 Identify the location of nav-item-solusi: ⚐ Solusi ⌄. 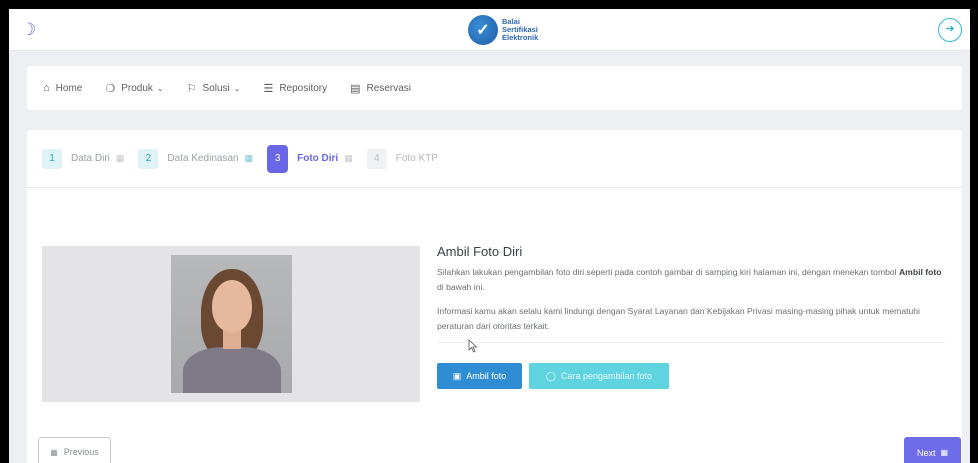
(214, 88).